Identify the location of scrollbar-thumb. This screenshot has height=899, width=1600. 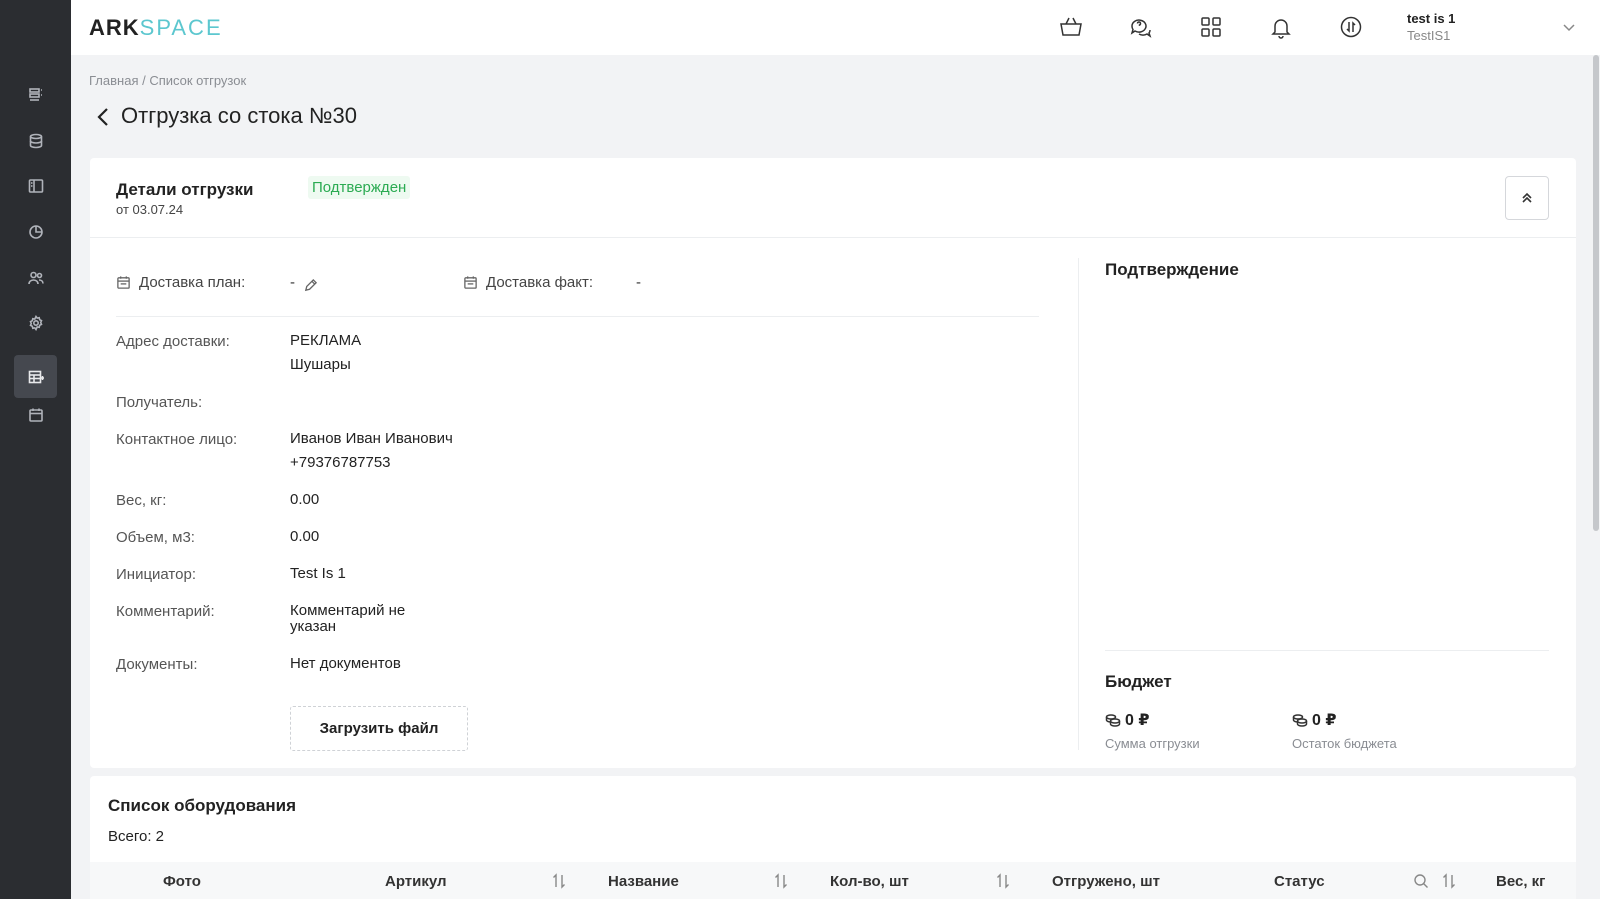
(1596, 293).